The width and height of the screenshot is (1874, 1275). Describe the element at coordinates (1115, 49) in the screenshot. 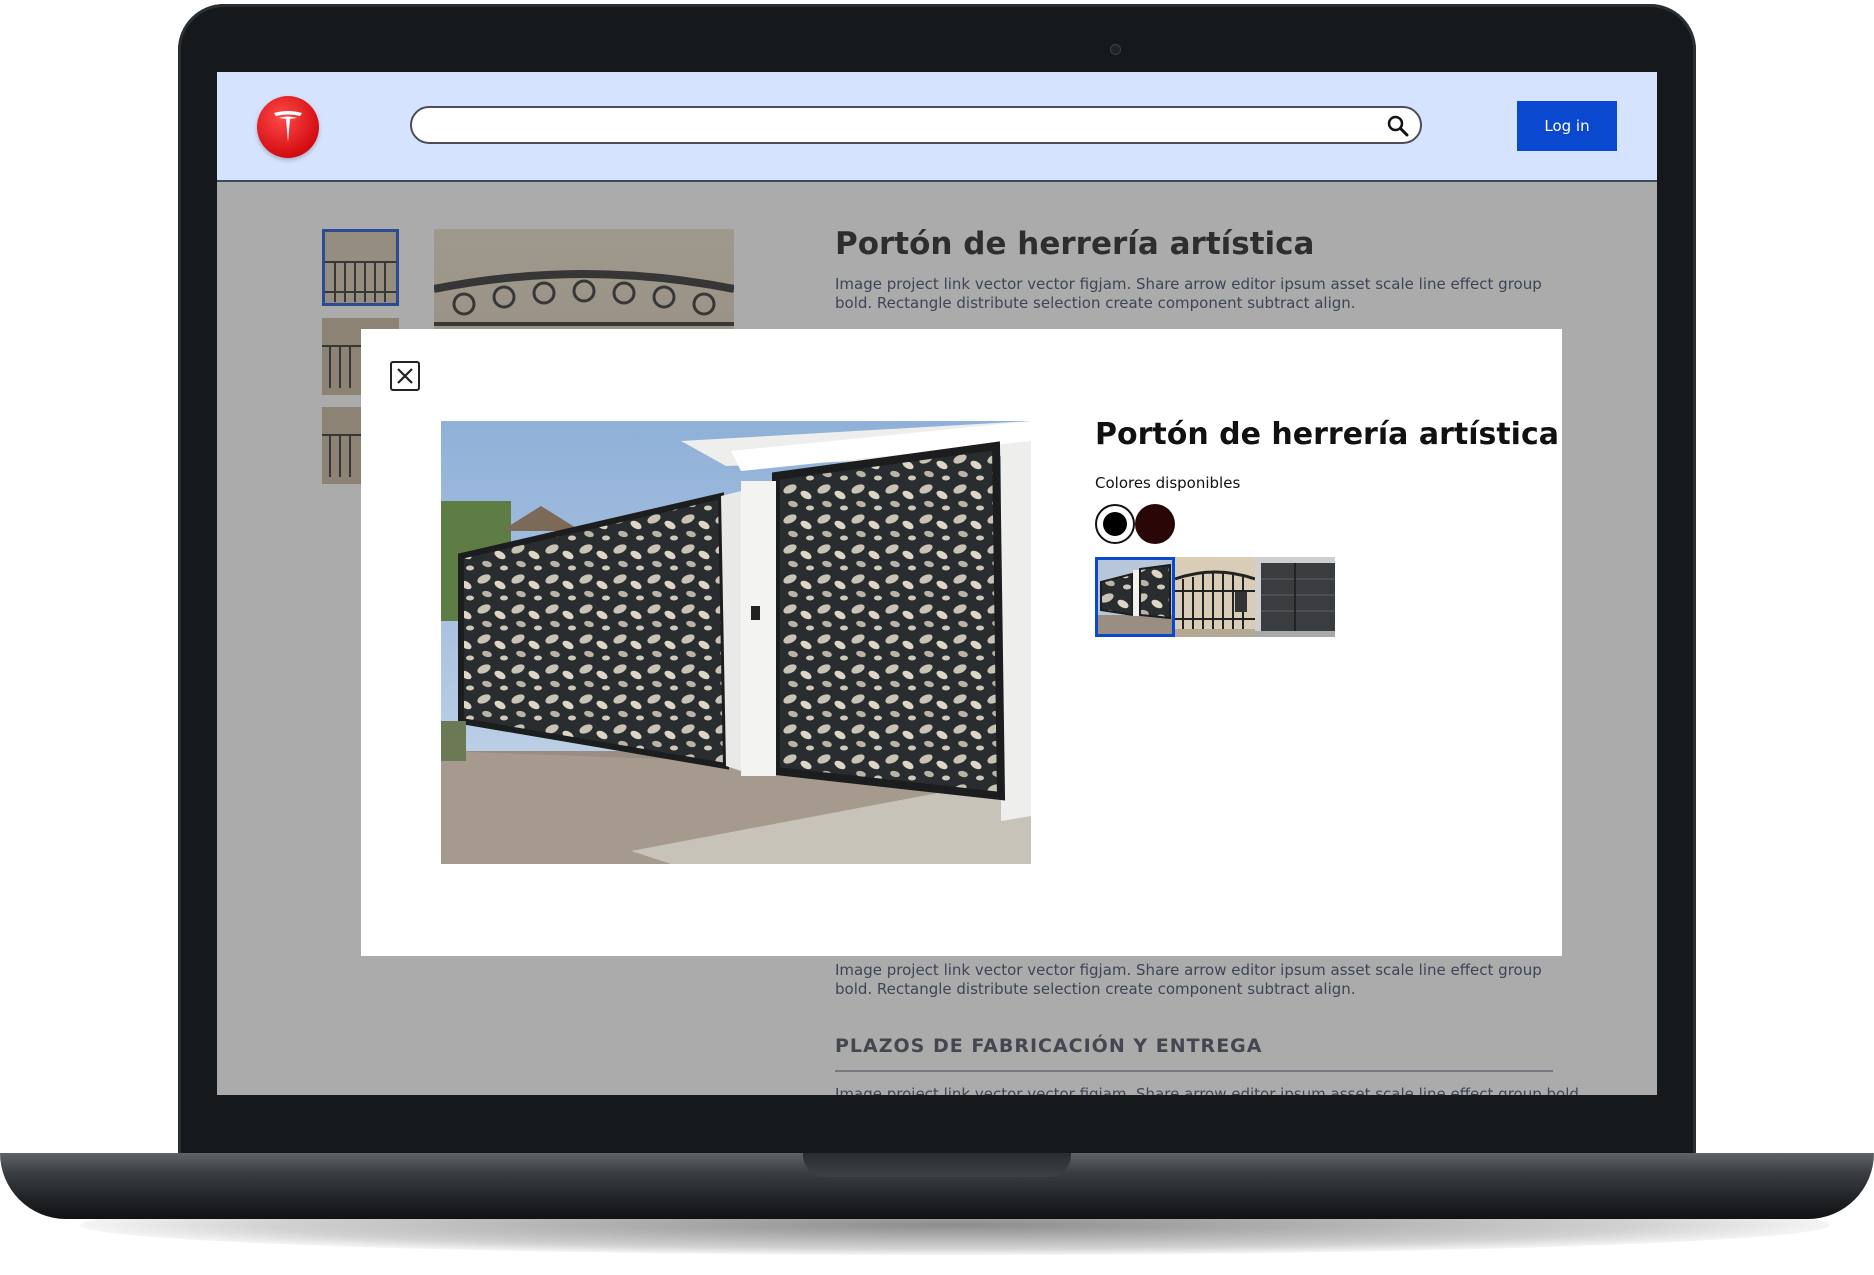

I see `webcam` at that location.